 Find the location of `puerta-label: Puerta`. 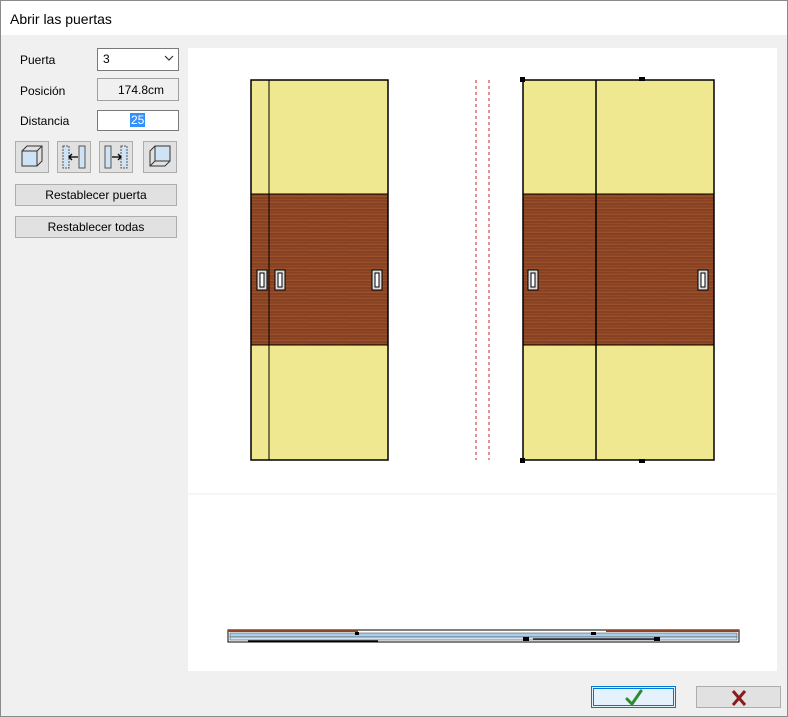

puerta-label: Puerta is located at coordinates (38, 60).